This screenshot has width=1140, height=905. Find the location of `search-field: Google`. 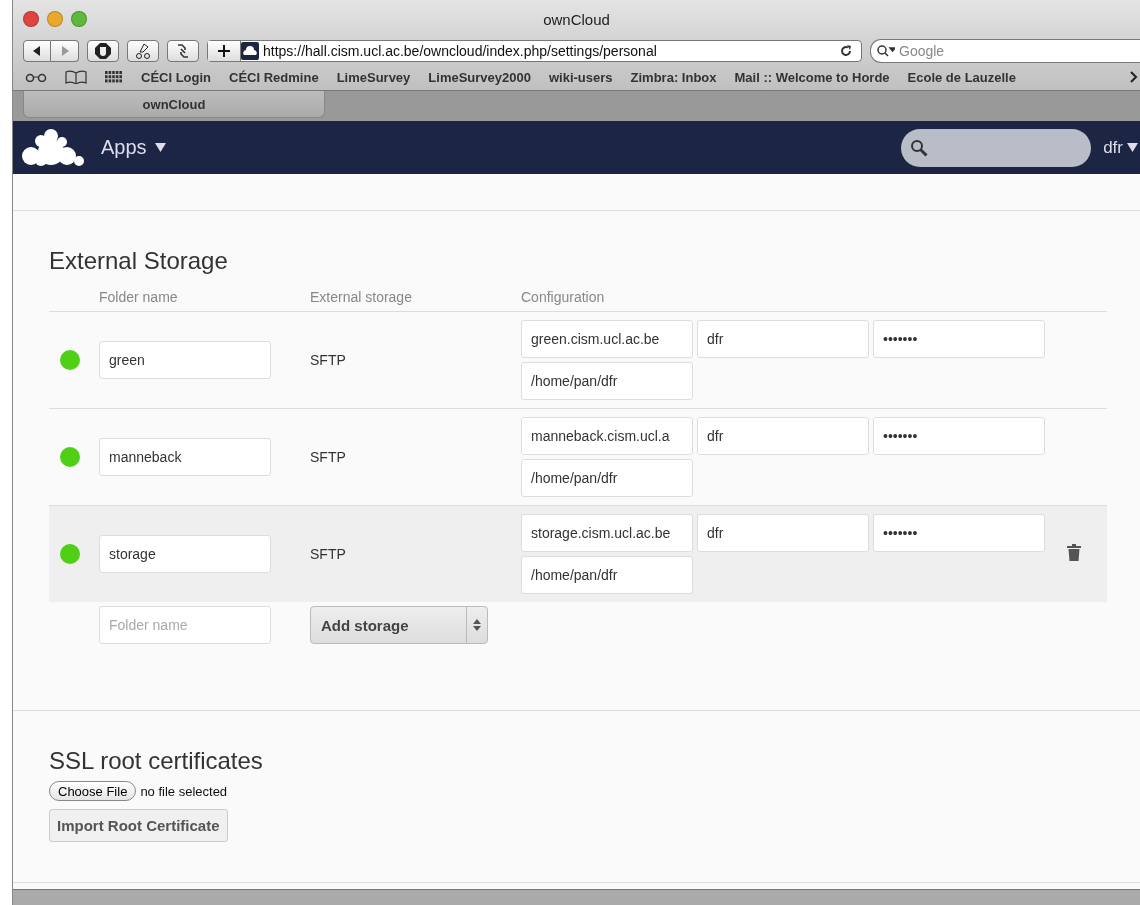

search-field: Google is located at coordinates (1005, 51).